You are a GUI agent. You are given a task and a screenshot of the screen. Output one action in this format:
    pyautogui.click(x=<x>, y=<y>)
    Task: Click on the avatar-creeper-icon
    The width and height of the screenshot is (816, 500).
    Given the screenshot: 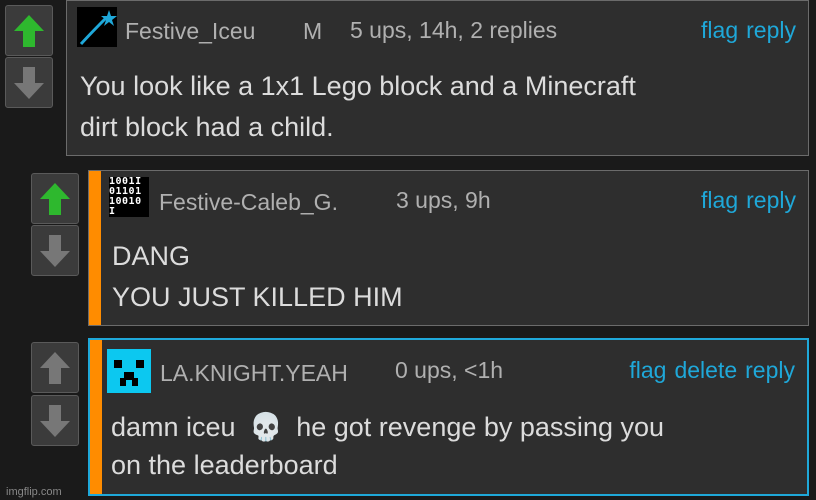 What is the action you would take?
    pyautogui.click(x=129, y=371)
    